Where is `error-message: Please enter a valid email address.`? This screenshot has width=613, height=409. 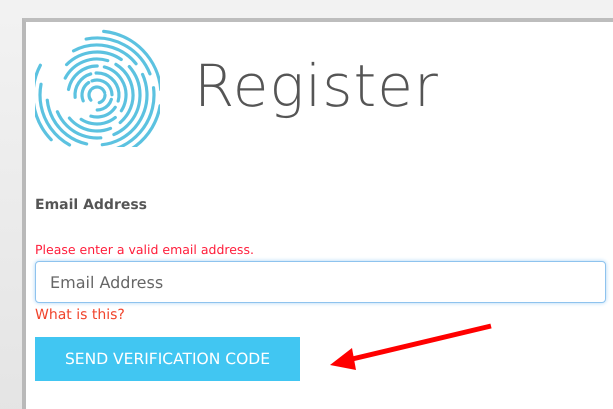 error-message: Please enter a valid email address. is located at coordinates (145, 249).